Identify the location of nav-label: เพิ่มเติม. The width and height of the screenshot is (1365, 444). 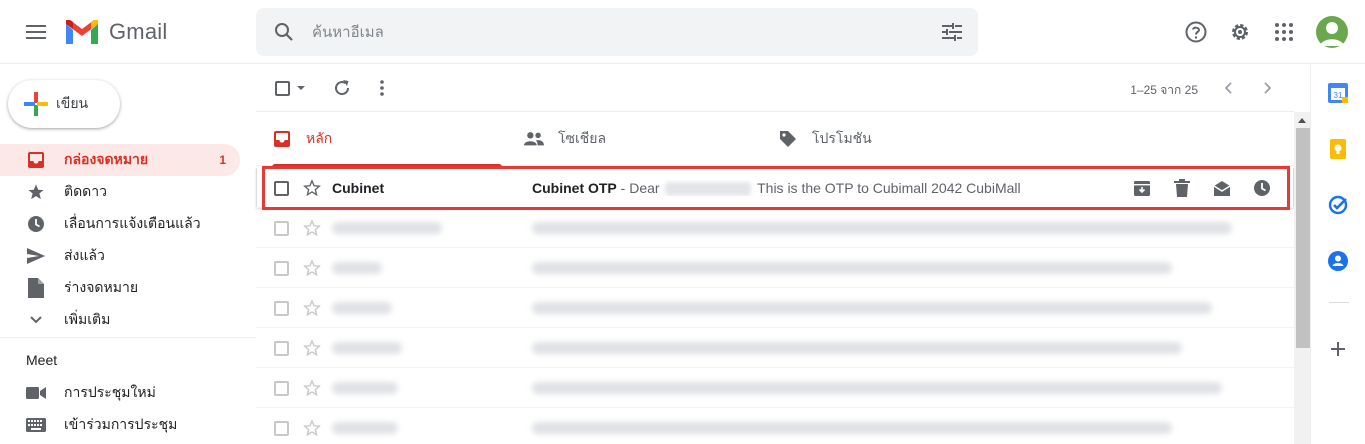
(87, 319).